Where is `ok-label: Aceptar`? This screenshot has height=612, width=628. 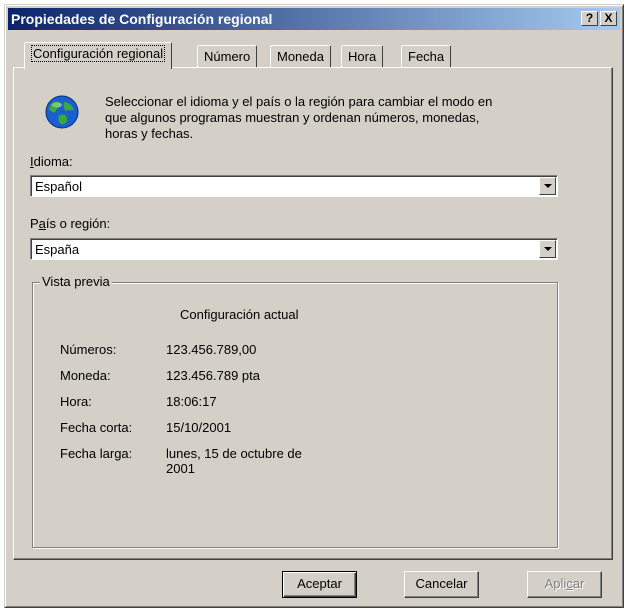
ok-label: Aceptar is located at coordinates (319, 583).